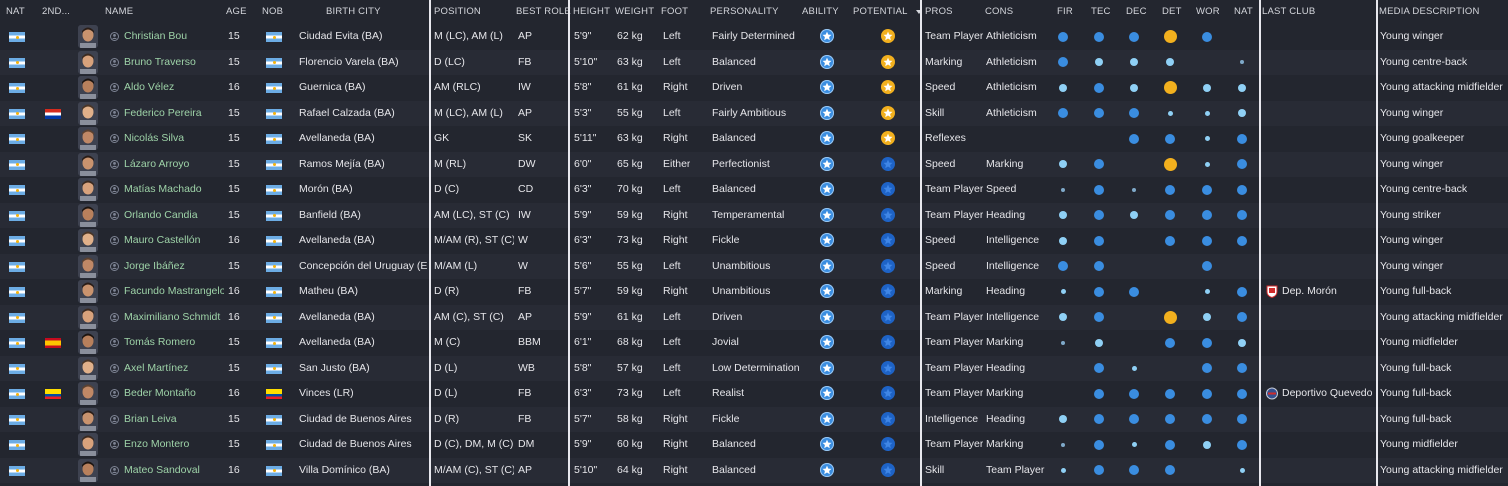 Image resolution: width=1508 pixels, height=486 pixels. Describe the element at coordinates (1065, 12) in the screenshot. I see `col-header-fir: FIR` at that location.